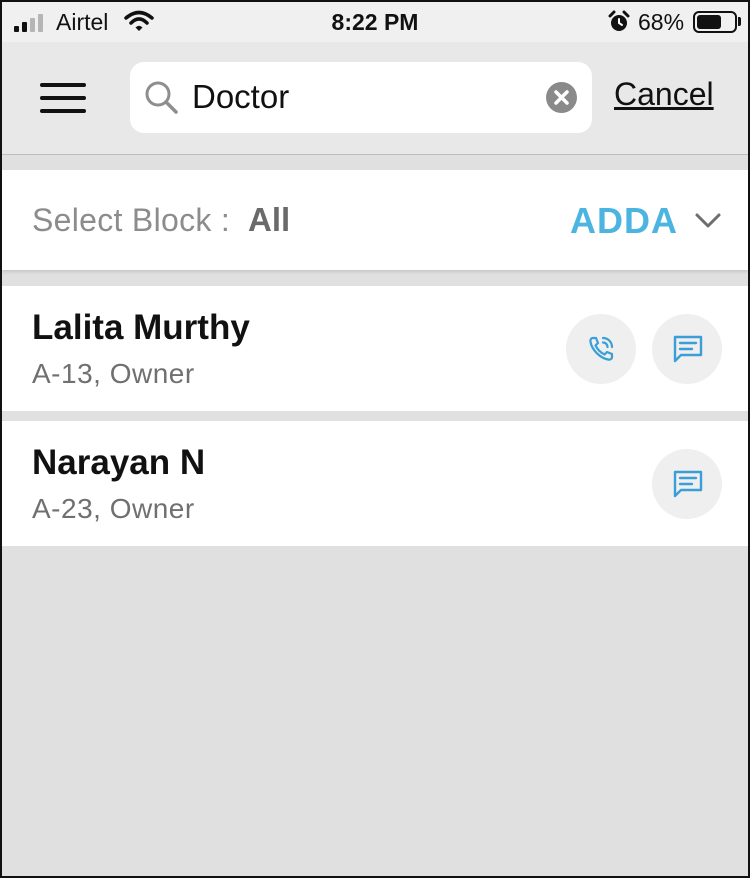 The image size is (750, 878). What do you see at coordinates (375, 483) in the screenshot?
I see `list-item: Narayan N A-23, Owner` at bounding box center [375, 483].